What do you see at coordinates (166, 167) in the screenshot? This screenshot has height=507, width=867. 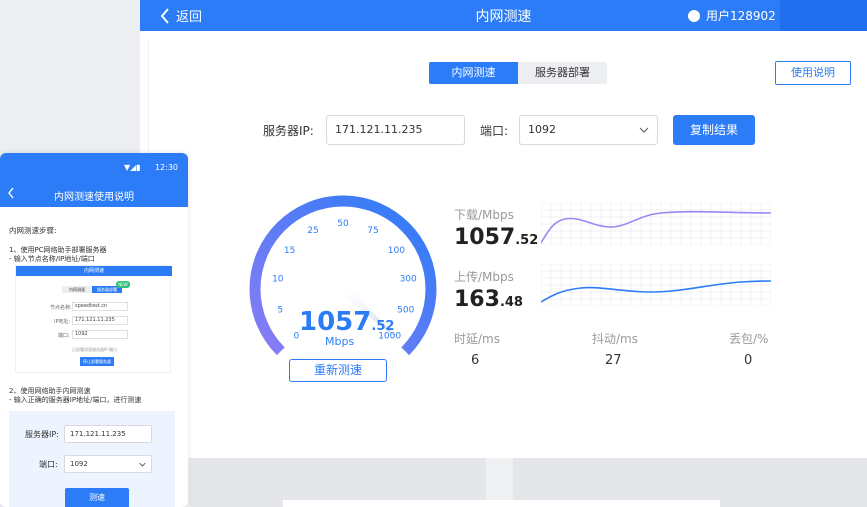 I see `phone-time: 12:30` at bounding box center [166, 167].